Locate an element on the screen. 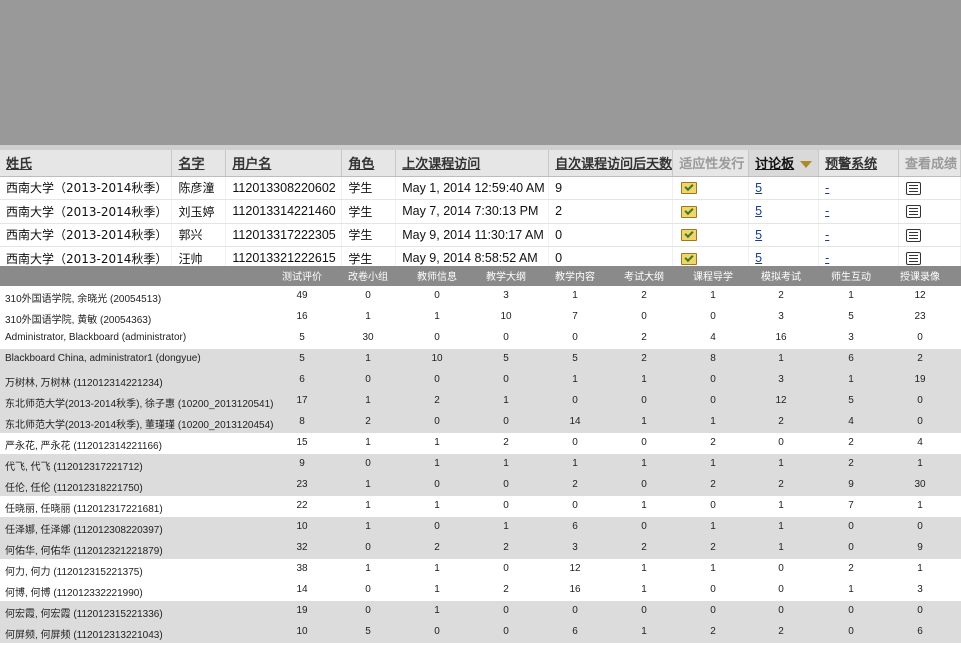 The image size is (961, 646). column-header-username: 用户名 is located at coordinates (284, 163).